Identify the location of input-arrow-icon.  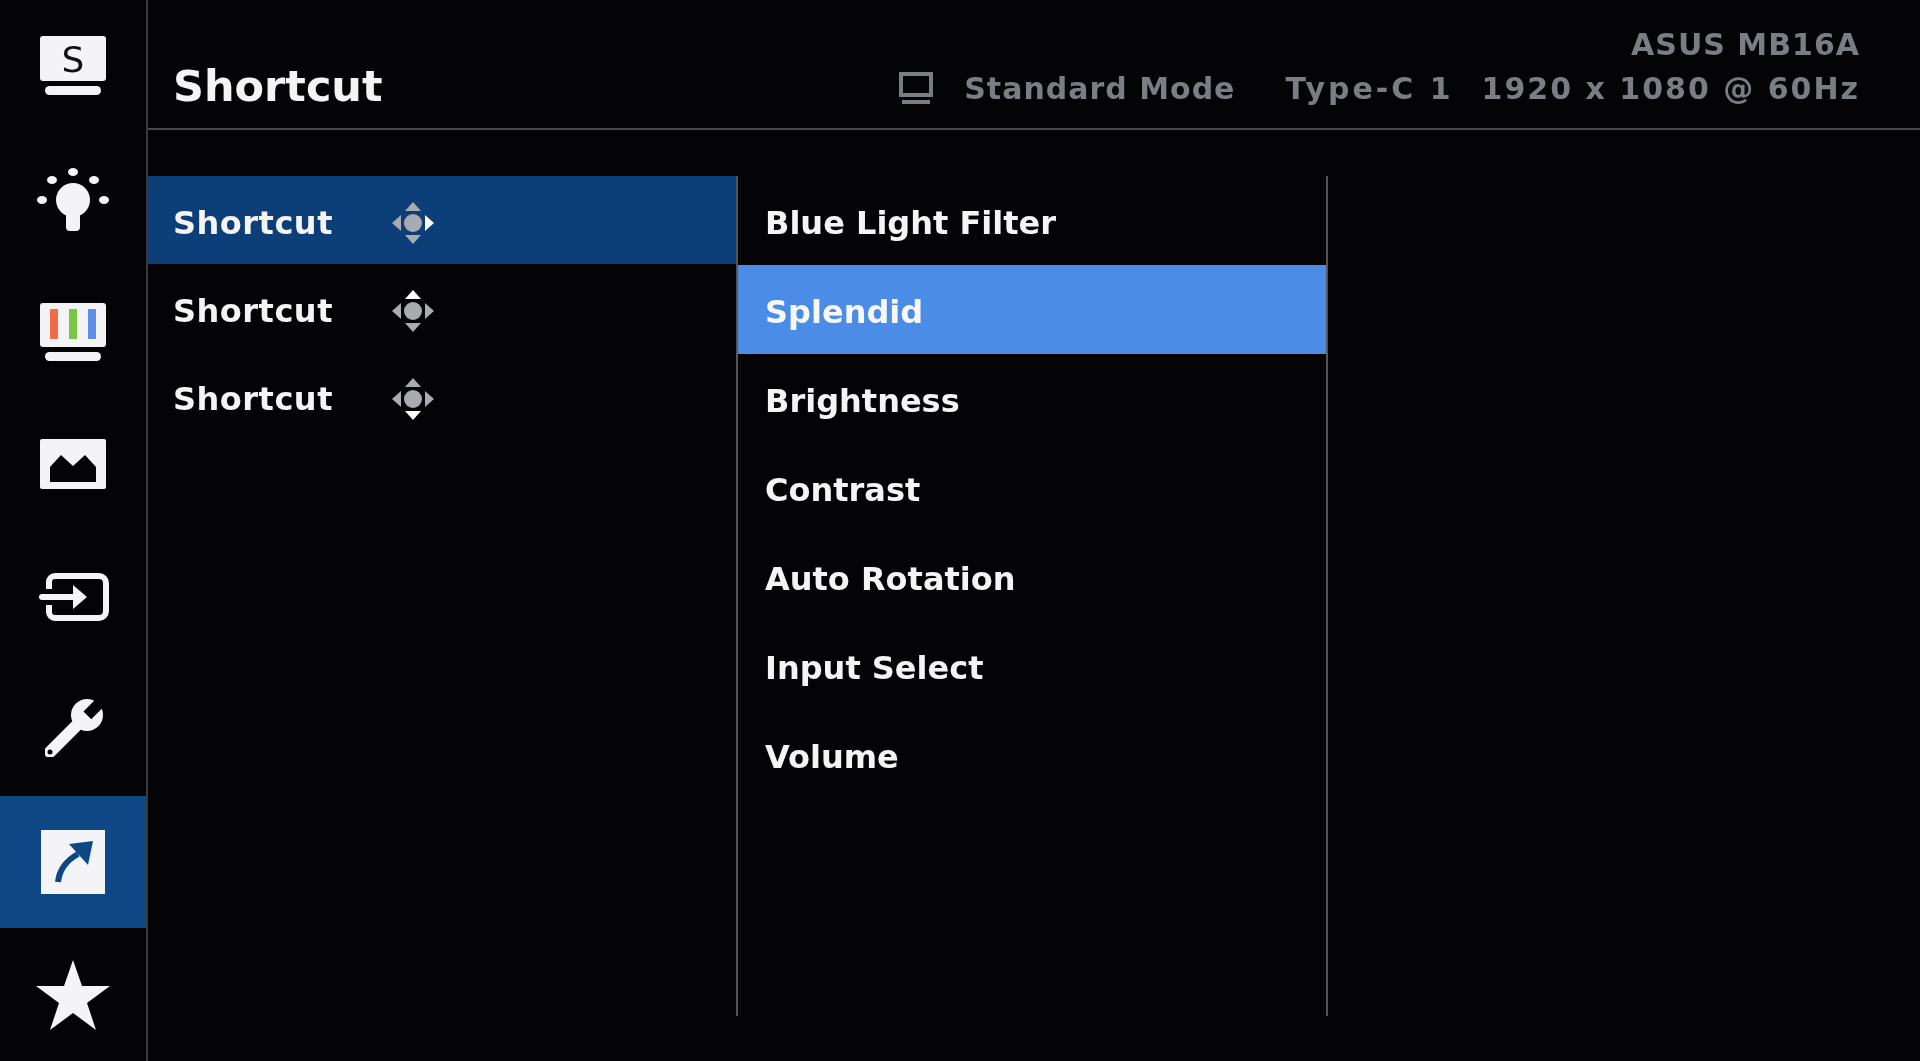
(73, 596).